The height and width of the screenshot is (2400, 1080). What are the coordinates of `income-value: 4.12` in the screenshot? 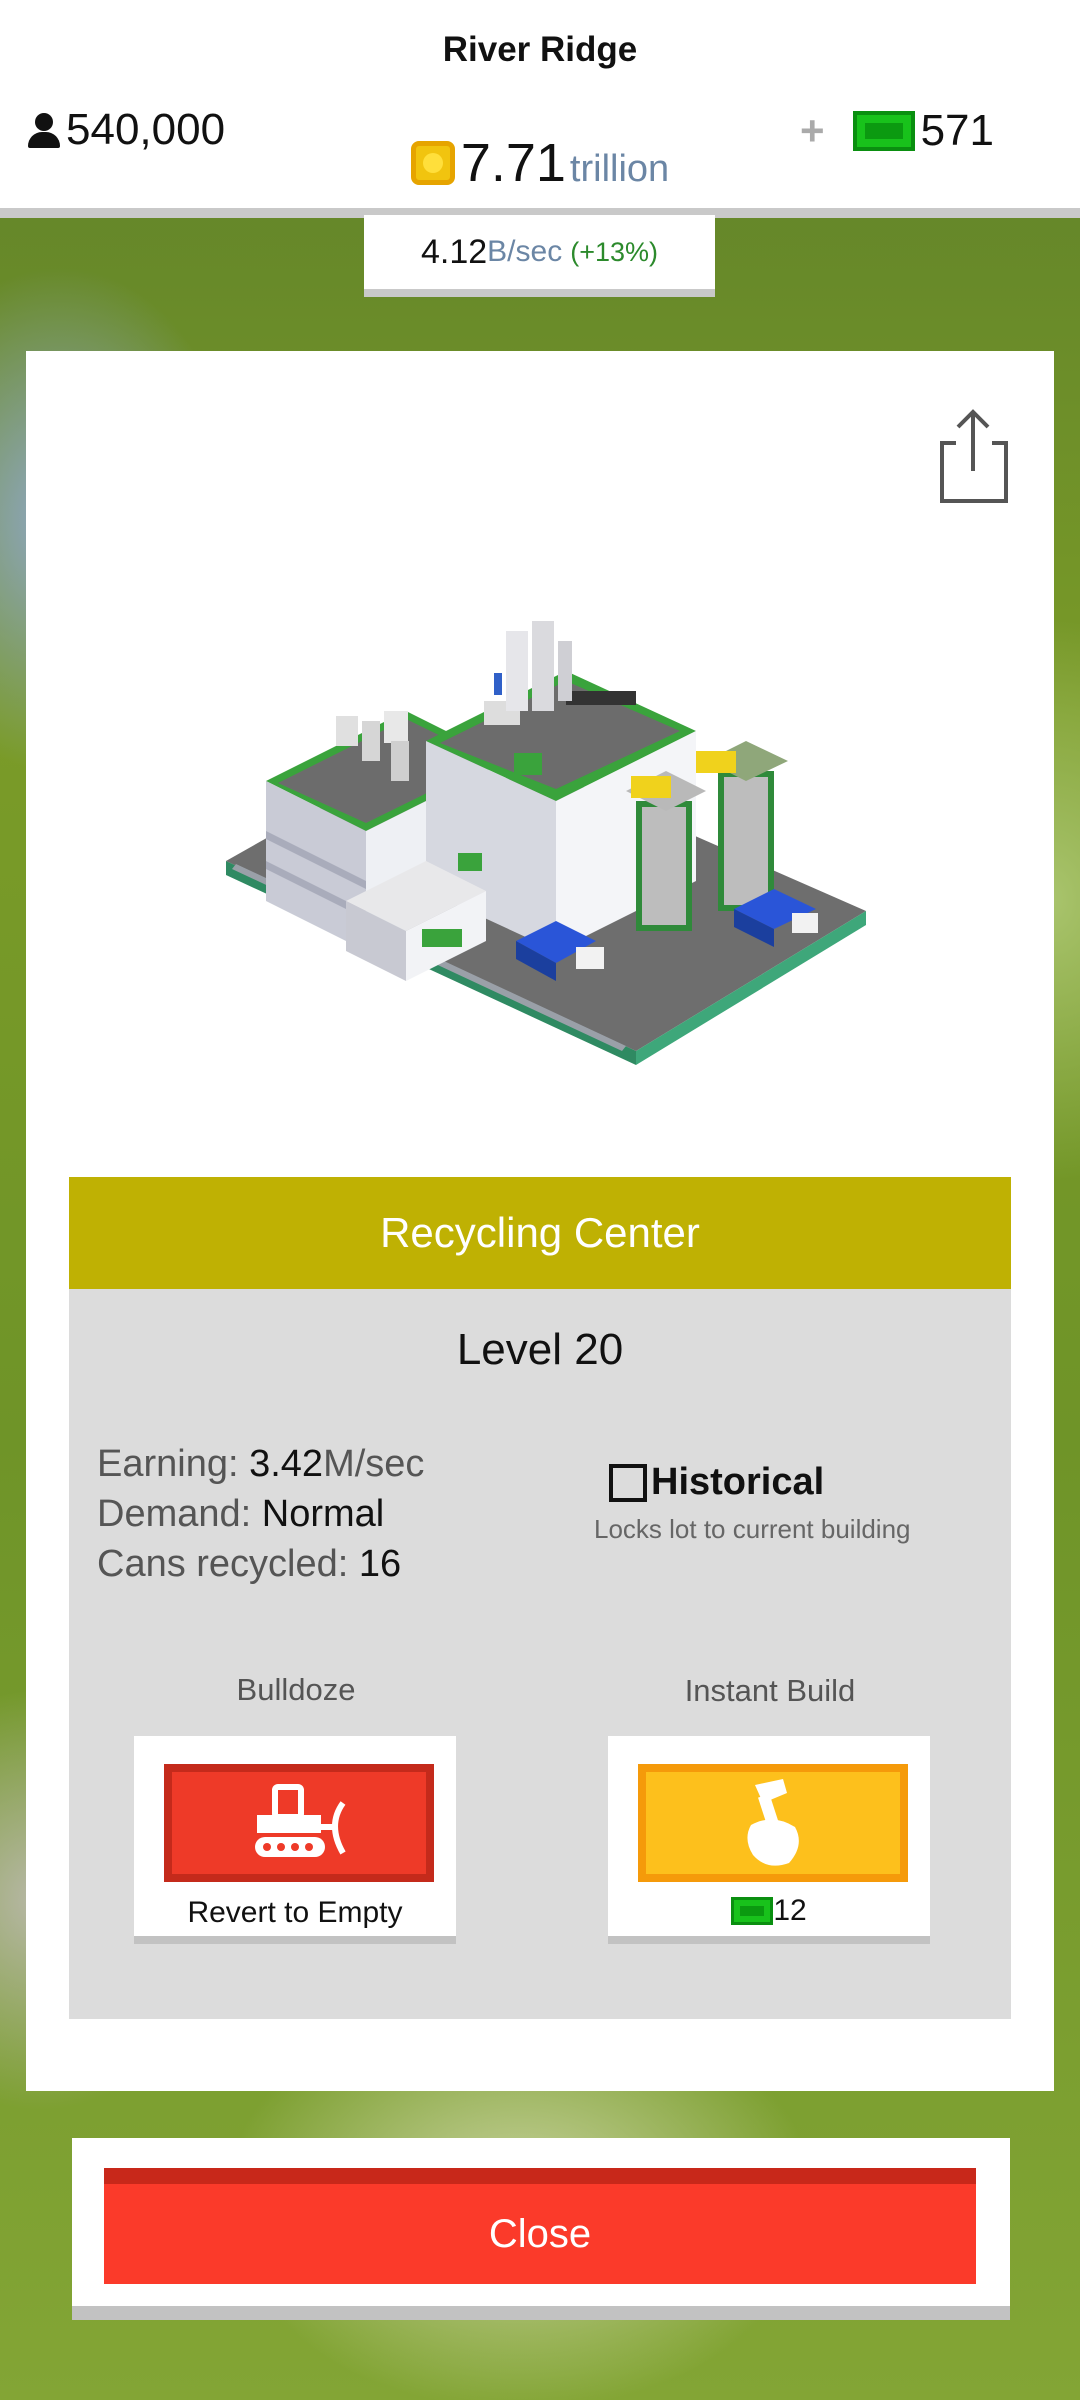 It's located at (454, 251).